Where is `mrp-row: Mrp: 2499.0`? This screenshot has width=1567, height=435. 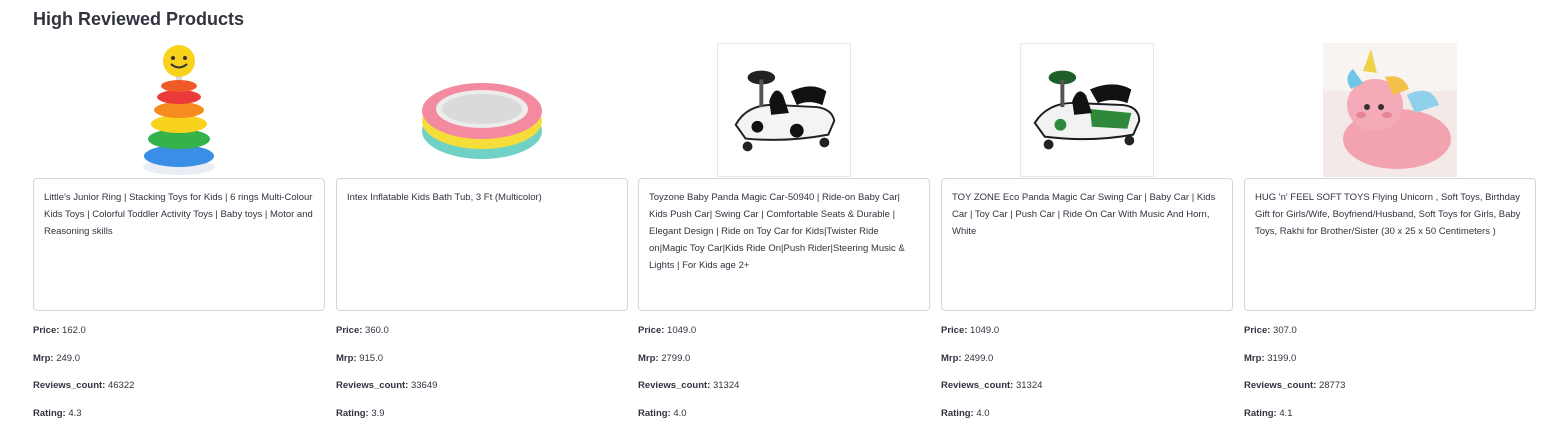
mrp-row: Mrp: 2499.0 is located at coordinates (967, 358).